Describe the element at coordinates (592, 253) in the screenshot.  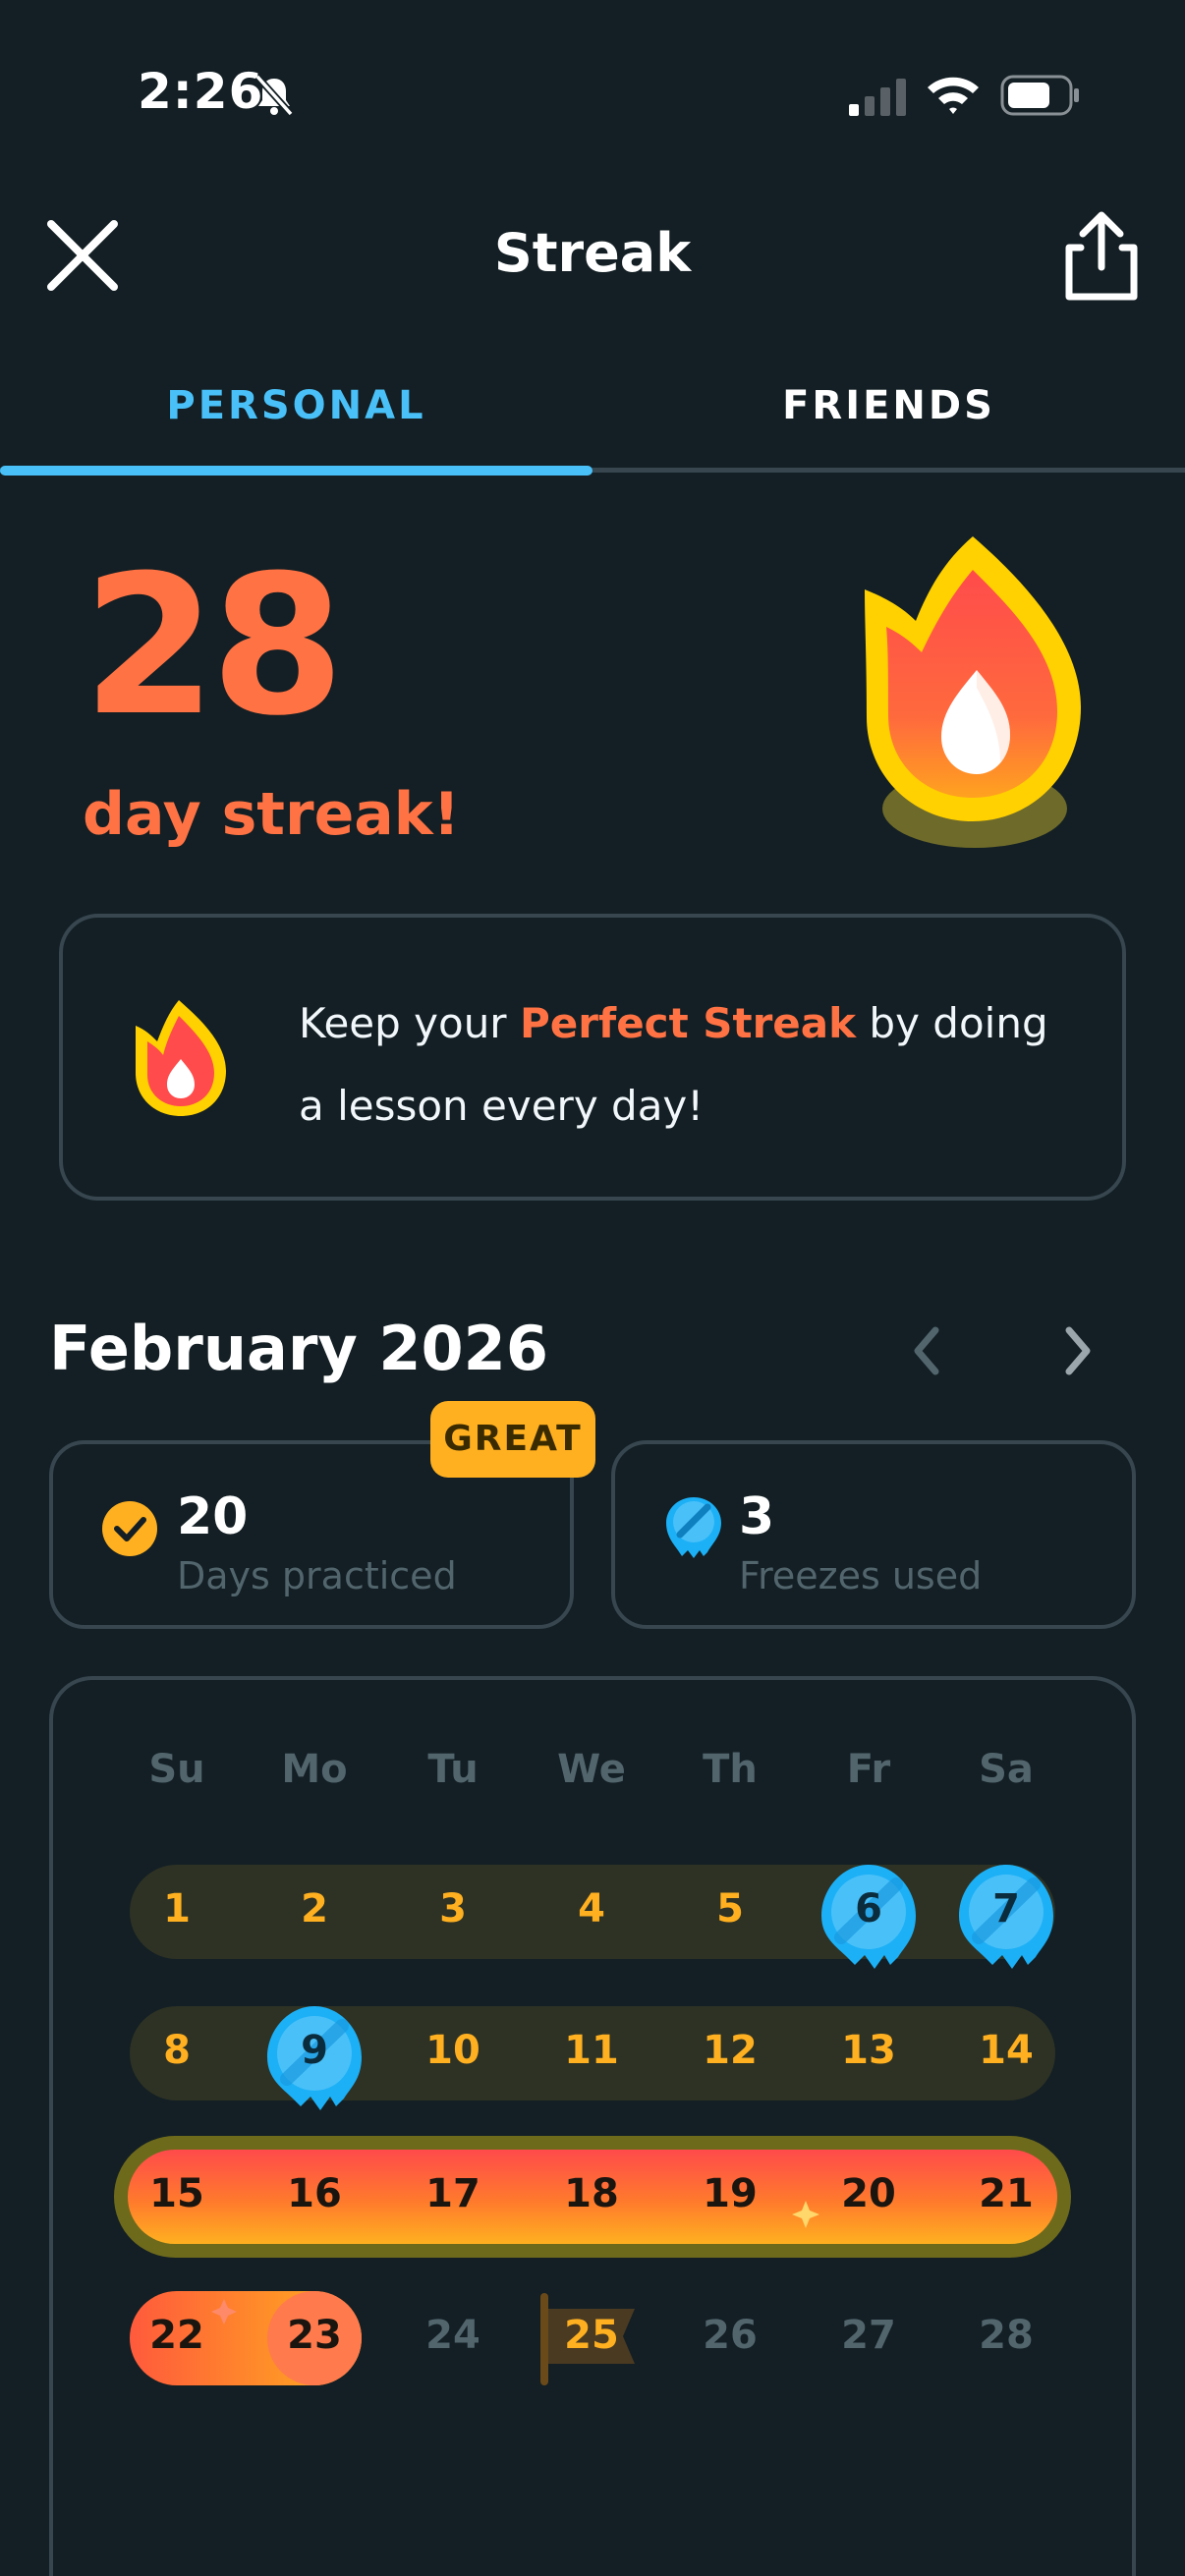
I see `page-title: Streak` at that location.